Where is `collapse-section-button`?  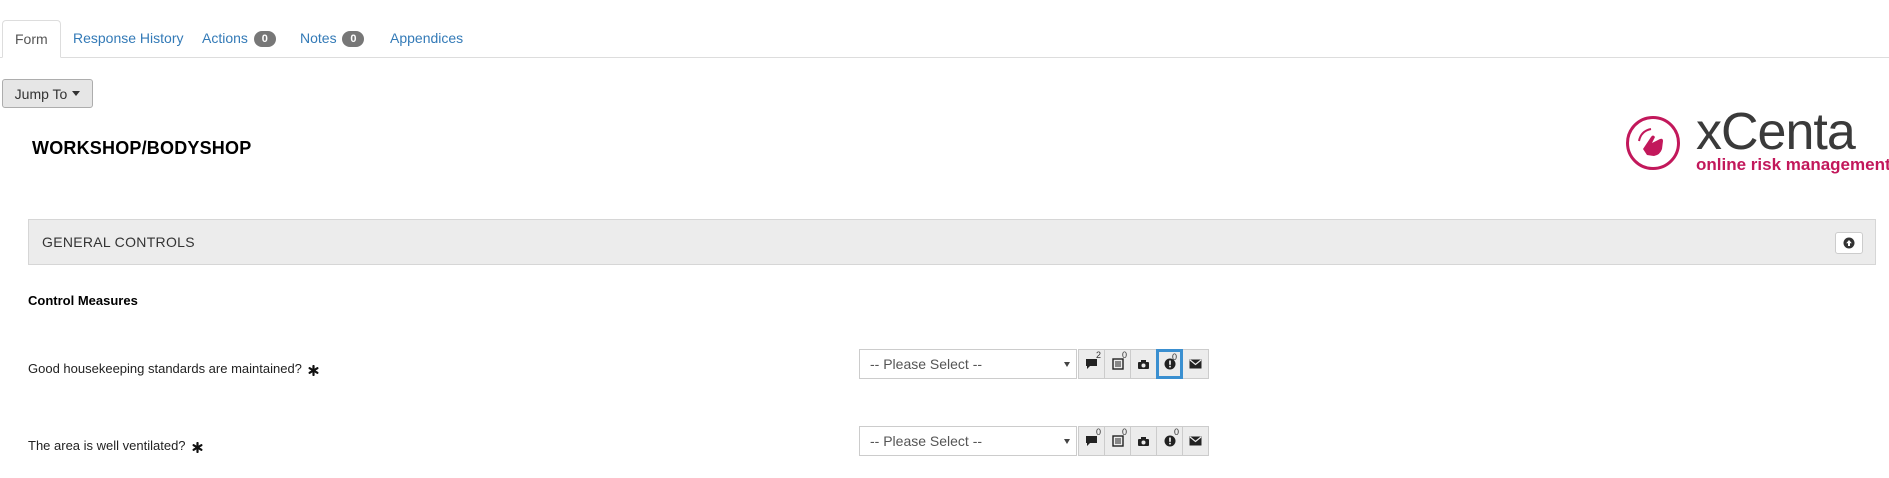 collapse-section-button is located at coordinates (1849, 243).